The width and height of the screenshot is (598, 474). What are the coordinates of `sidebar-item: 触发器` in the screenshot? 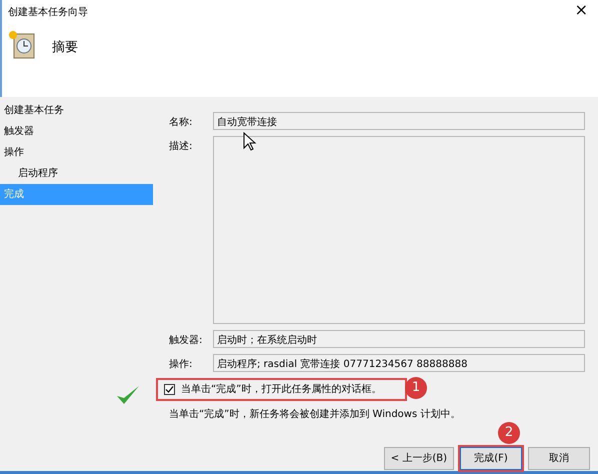 It's located at (76, 131).